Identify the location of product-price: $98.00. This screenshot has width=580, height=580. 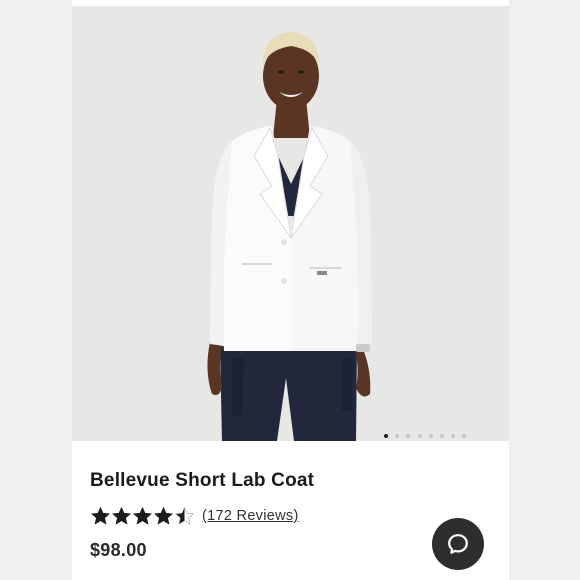
(118, 550).